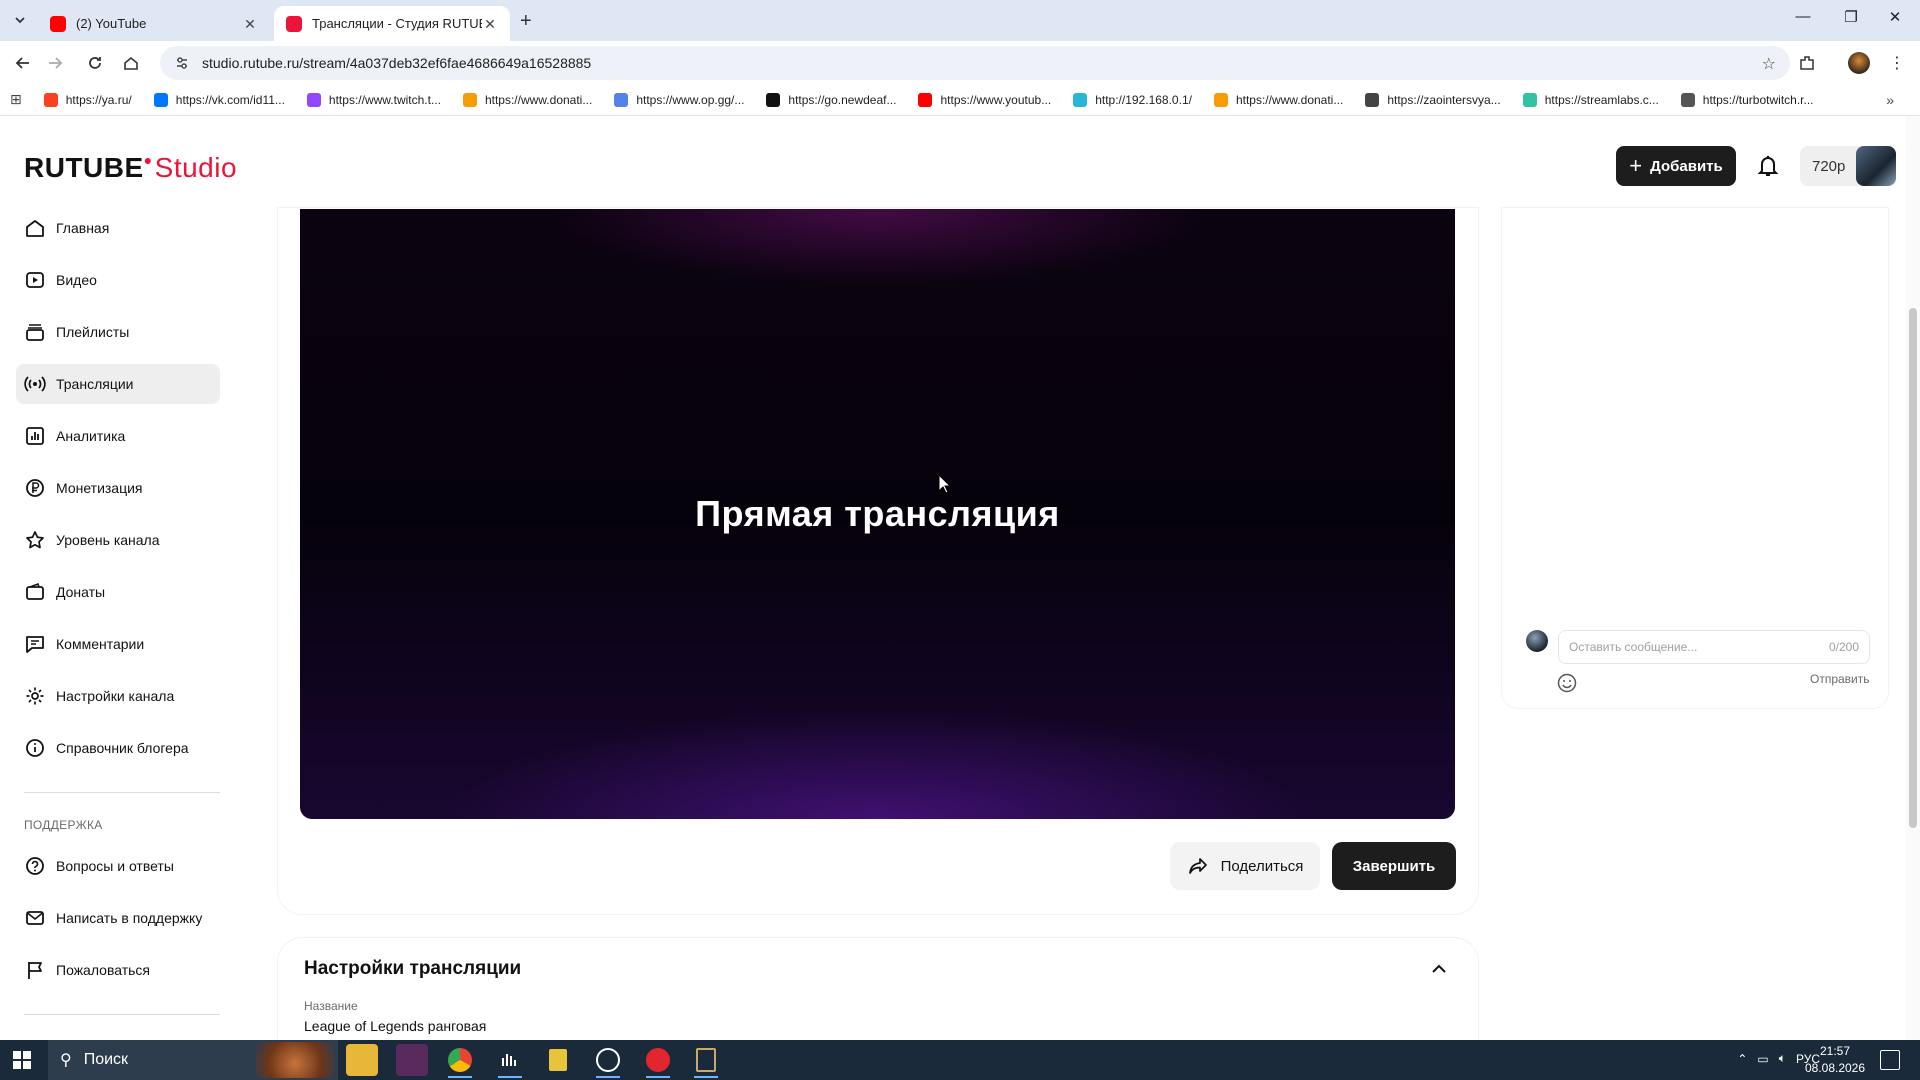 This screenshot has width=1920, height=1080. Describe the element at coordinates (1897, 63) in the screenshot. I see `browser-menu-button: ⋮` at that location.